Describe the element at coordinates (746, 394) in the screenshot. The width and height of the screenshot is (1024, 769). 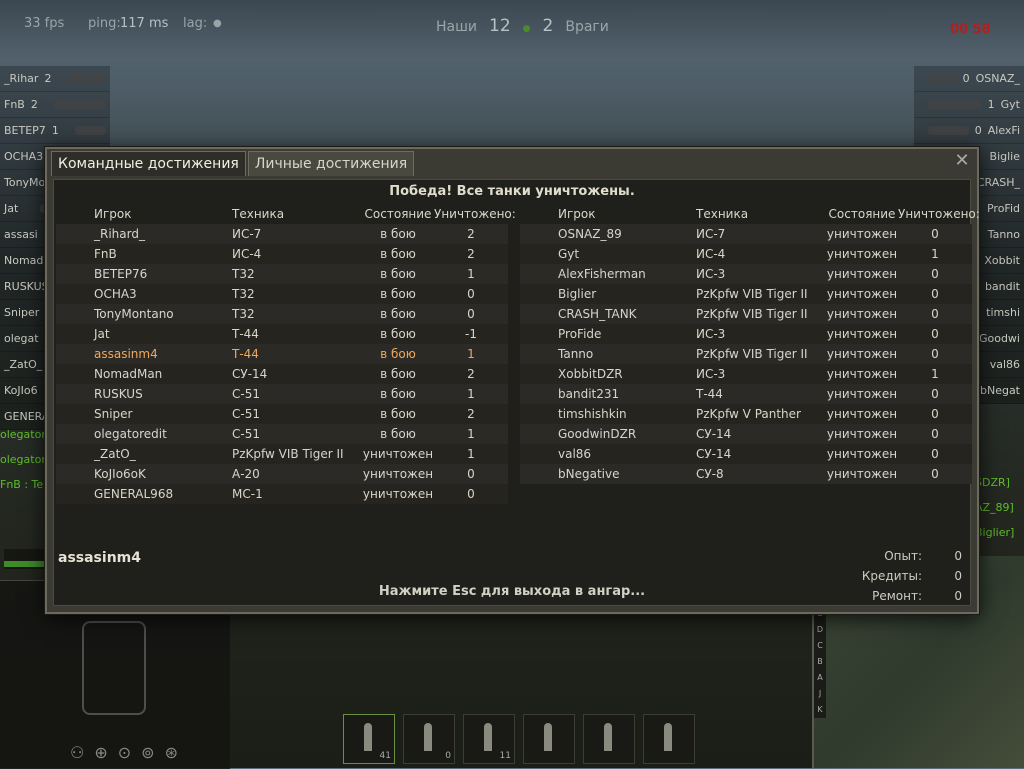
I see `table-row: bandit231 Т-44 уничтожен 0` at that location.